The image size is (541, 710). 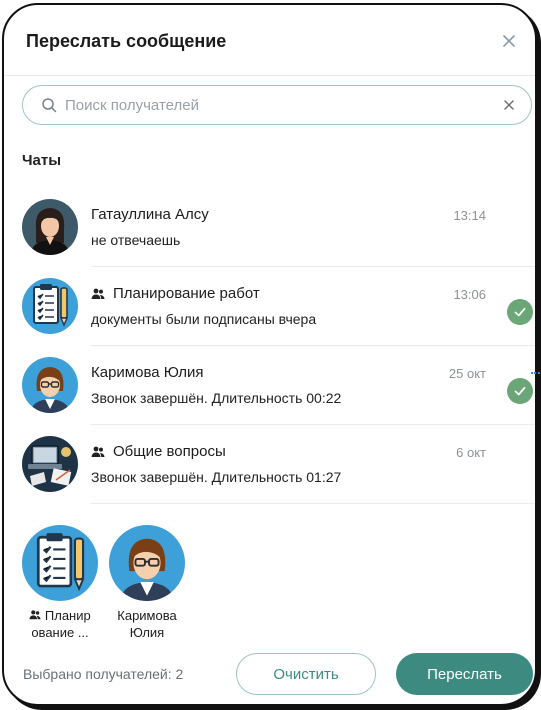 I want to click on selected-recipient: Каримова Юлия, so click(x=147, y=583).